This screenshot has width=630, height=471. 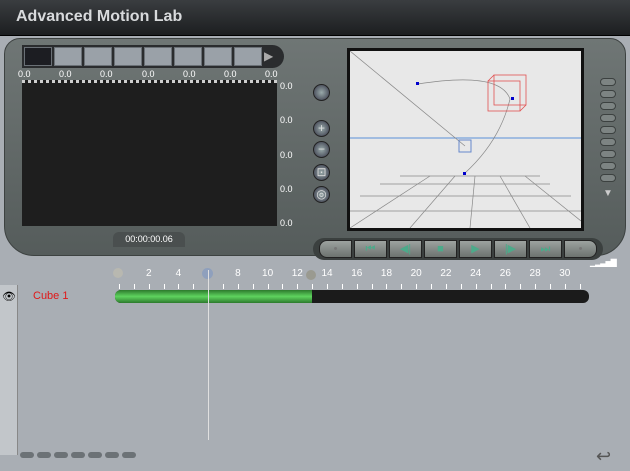 I want to click on step-back-button: ◀|, so click(x=405, y=249).